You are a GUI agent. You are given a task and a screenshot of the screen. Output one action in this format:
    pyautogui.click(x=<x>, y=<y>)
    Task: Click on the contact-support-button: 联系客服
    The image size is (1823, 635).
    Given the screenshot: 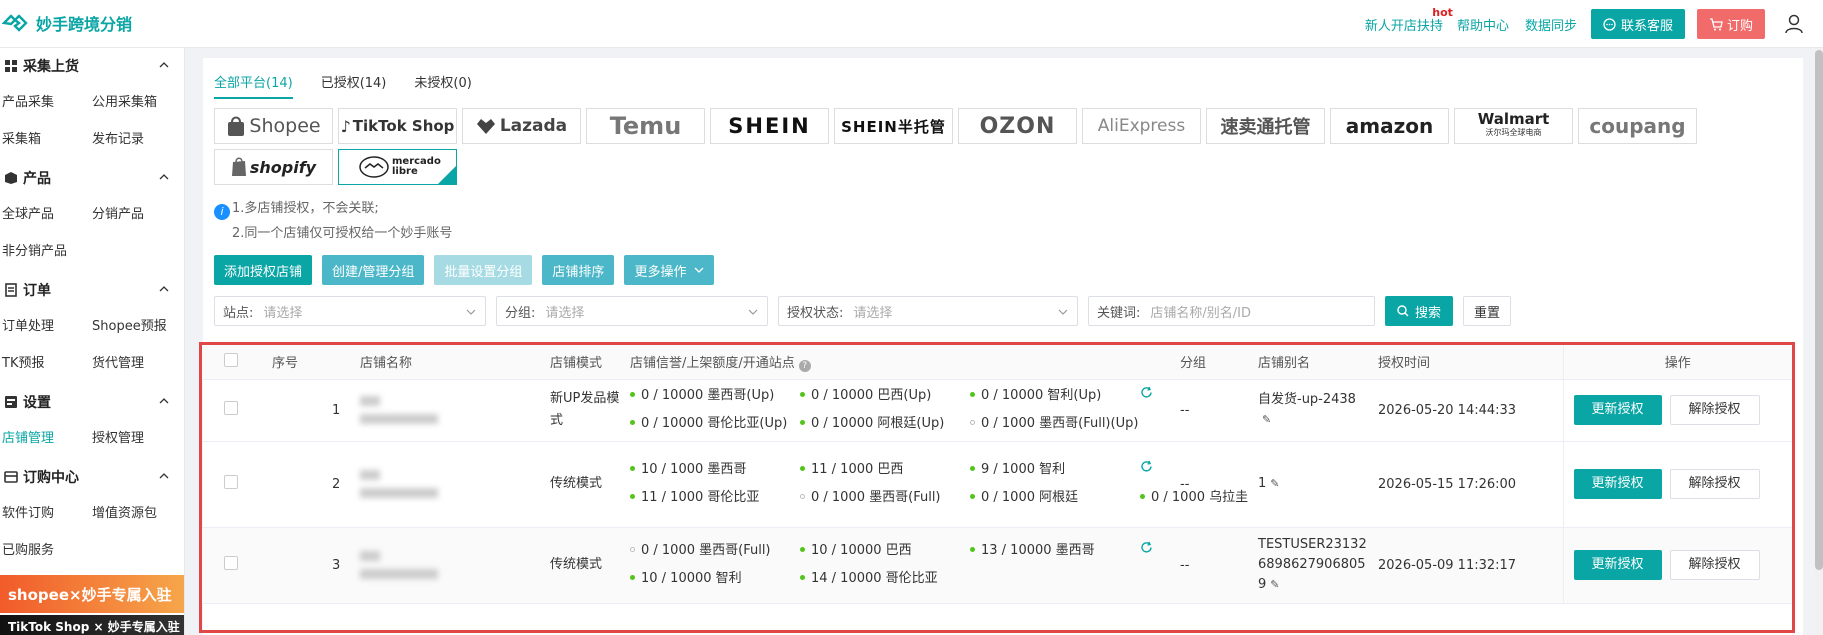 What is the action you would take?
    pyautogui.click(x=1637, y=24)
    